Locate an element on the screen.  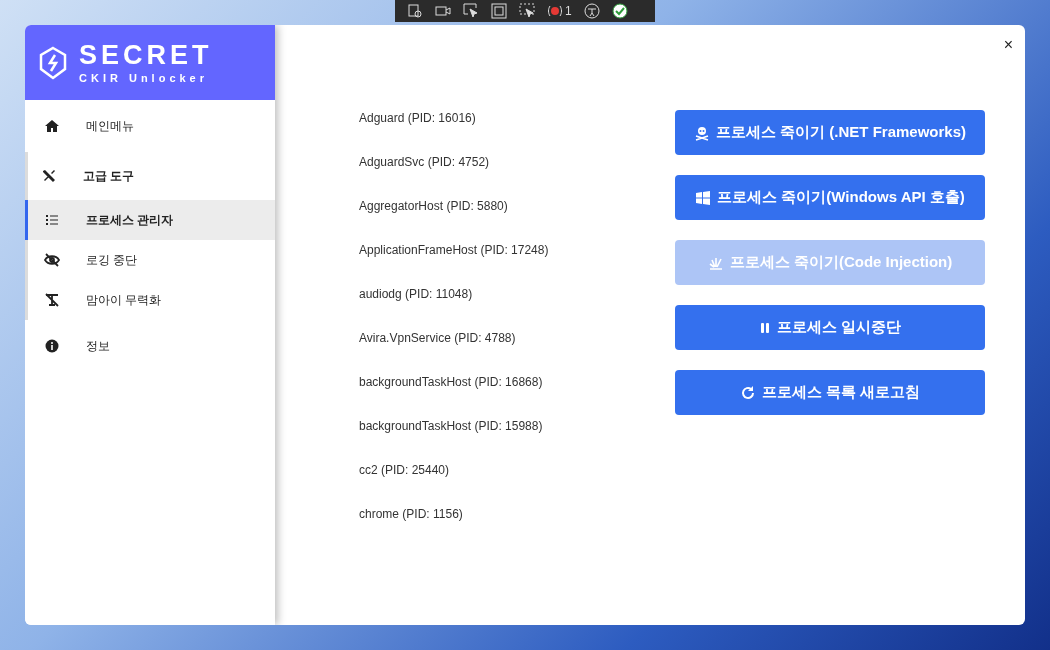
pointer-icon is located at coordinates (471, 11).